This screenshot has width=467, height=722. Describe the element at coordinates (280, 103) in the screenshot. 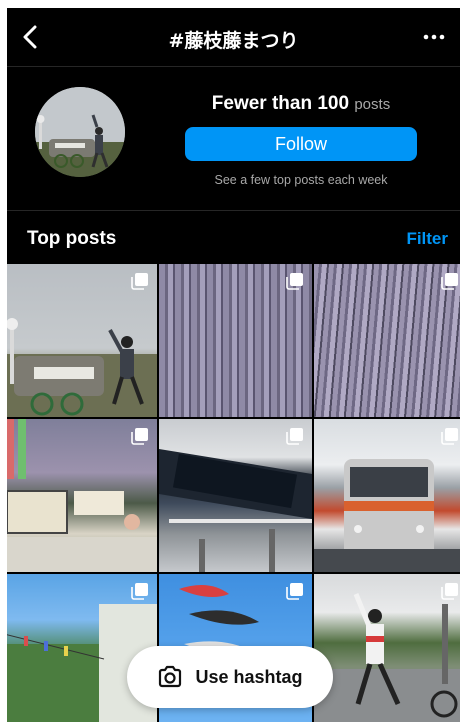

I see `post-count-value: Fewer than 100` at that location.